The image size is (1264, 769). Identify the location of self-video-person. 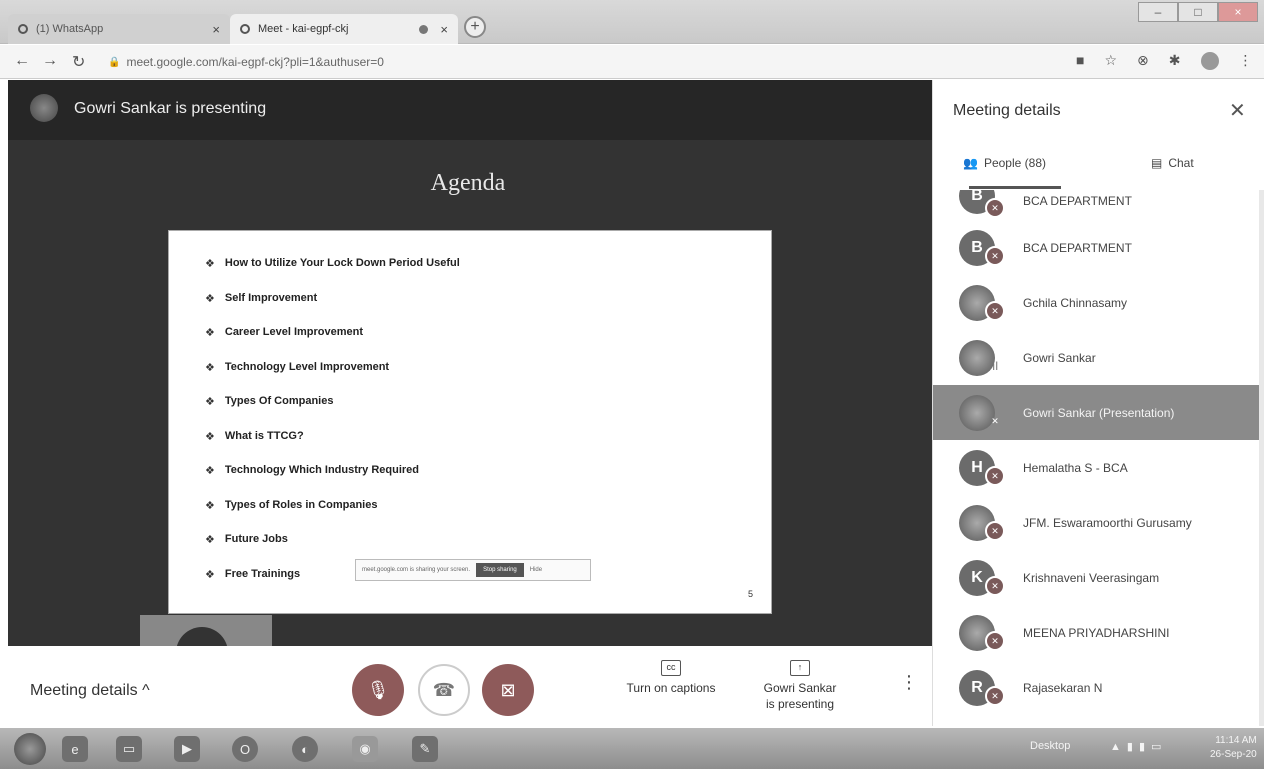
(202, 636).